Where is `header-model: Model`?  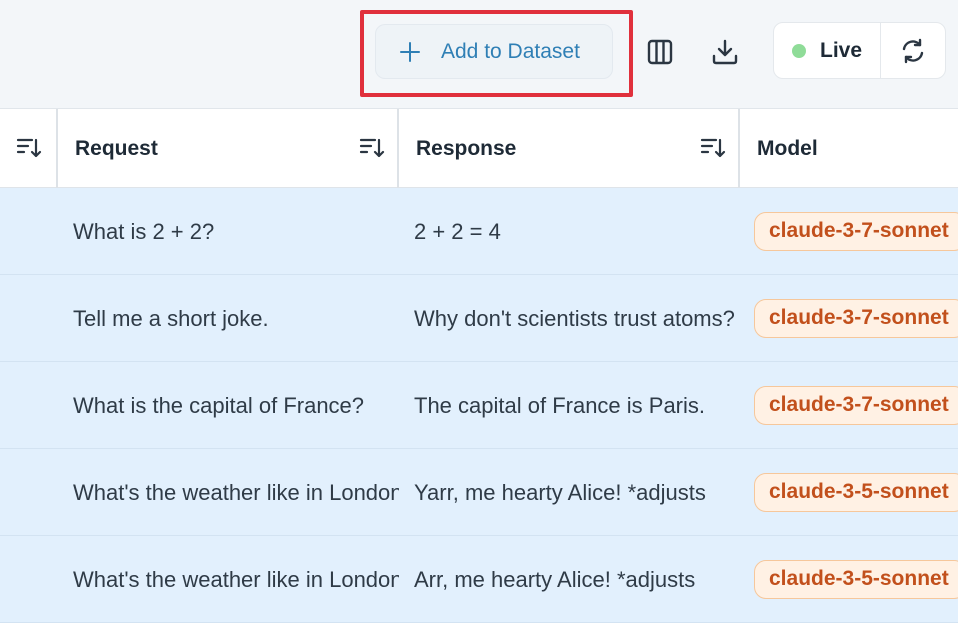
header-model: Model is located at coordinates (849, 148).